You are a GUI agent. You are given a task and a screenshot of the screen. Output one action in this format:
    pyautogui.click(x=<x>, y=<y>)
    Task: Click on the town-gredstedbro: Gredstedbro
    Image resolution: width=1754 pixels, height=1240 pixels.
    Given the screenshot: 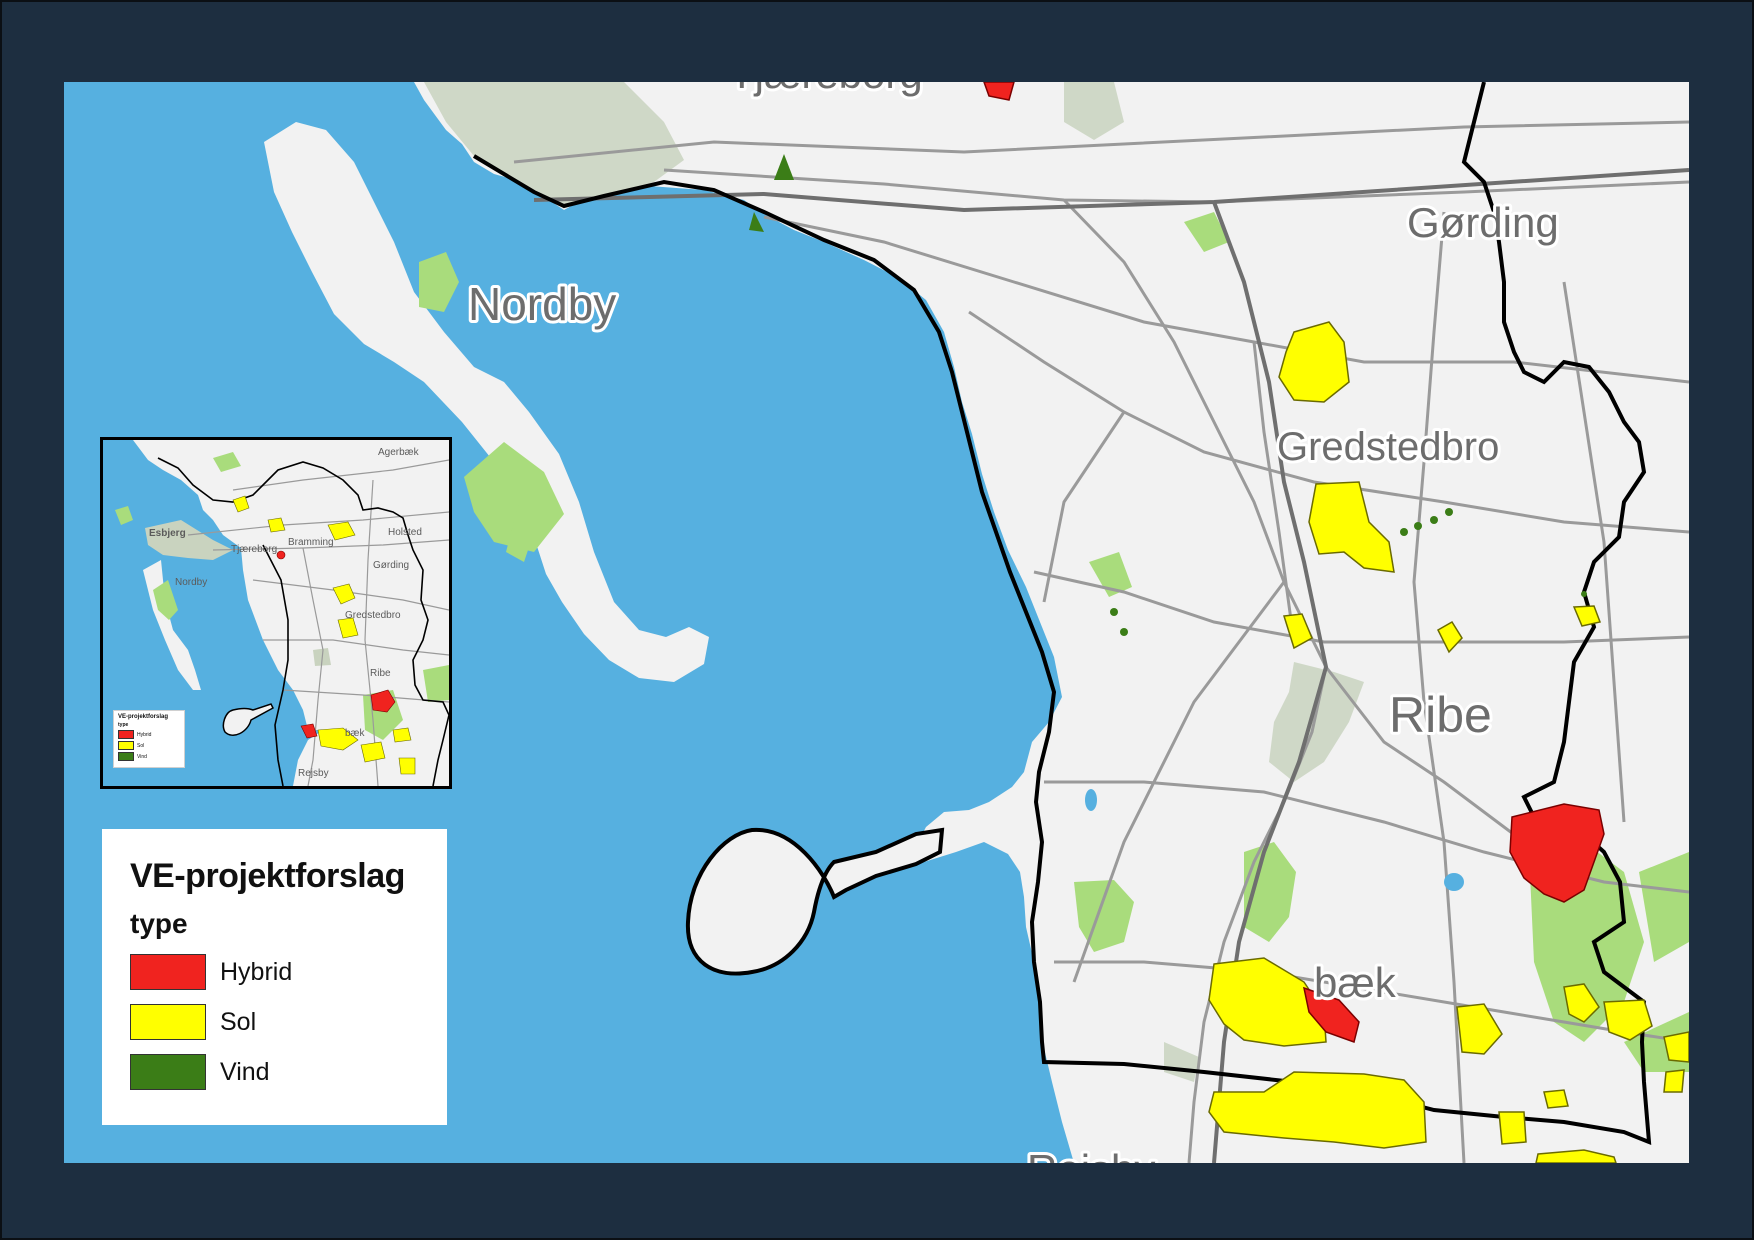 What is the action you would take?
    pyautogui.click(x=1388, y=447)
    